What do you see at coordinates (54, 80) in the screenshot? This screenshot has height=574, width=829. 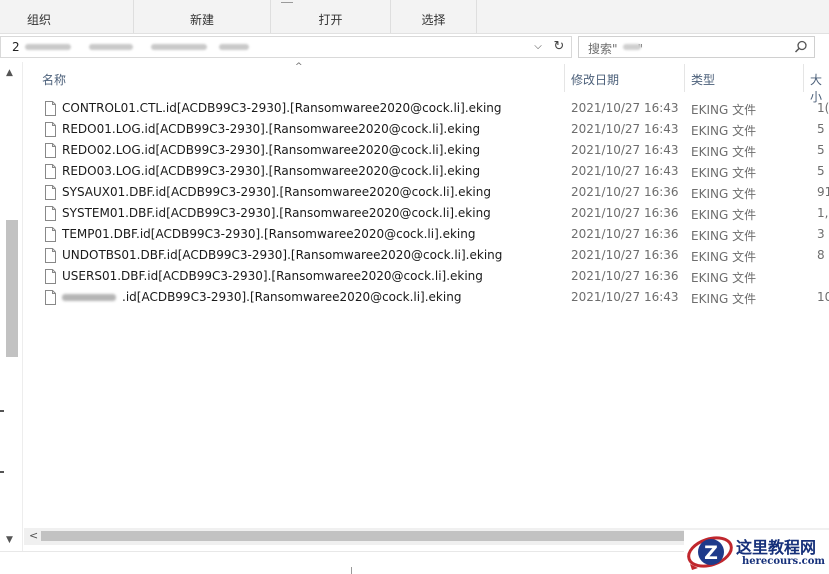 I see `column-header-name: 名称` at bounding box center [54, 80].